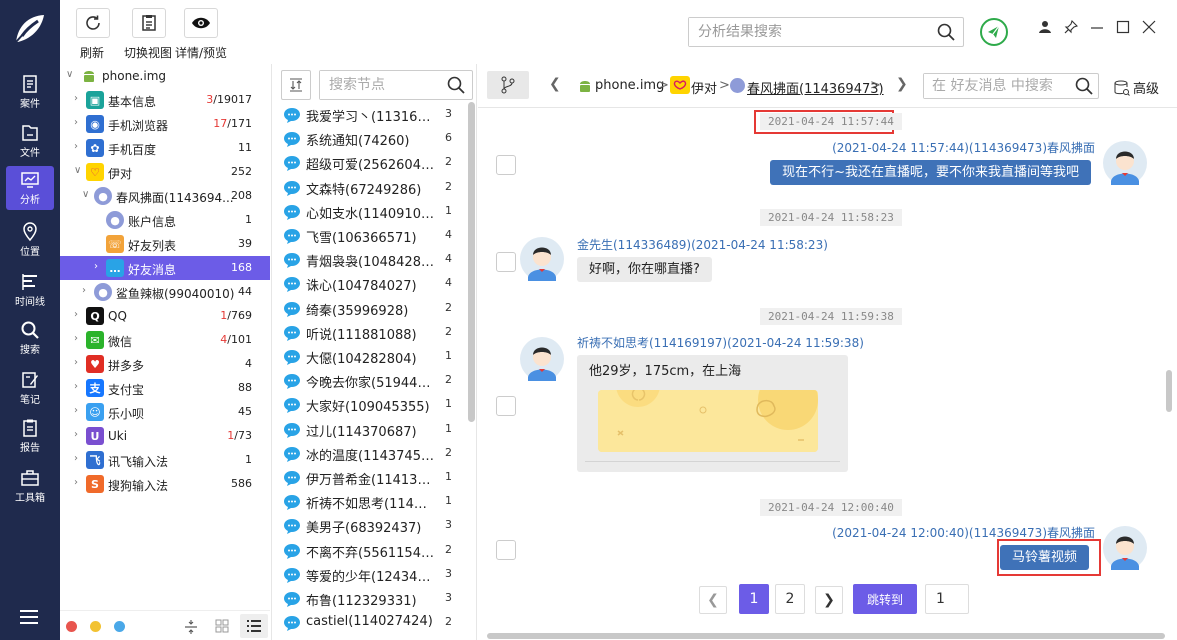 The width and height of the screenshot is (1177, 640). Describe the element at coordinates (375, 598) in the screenshot. I see `node-item: 布鲁(112329331) 3` at that location.